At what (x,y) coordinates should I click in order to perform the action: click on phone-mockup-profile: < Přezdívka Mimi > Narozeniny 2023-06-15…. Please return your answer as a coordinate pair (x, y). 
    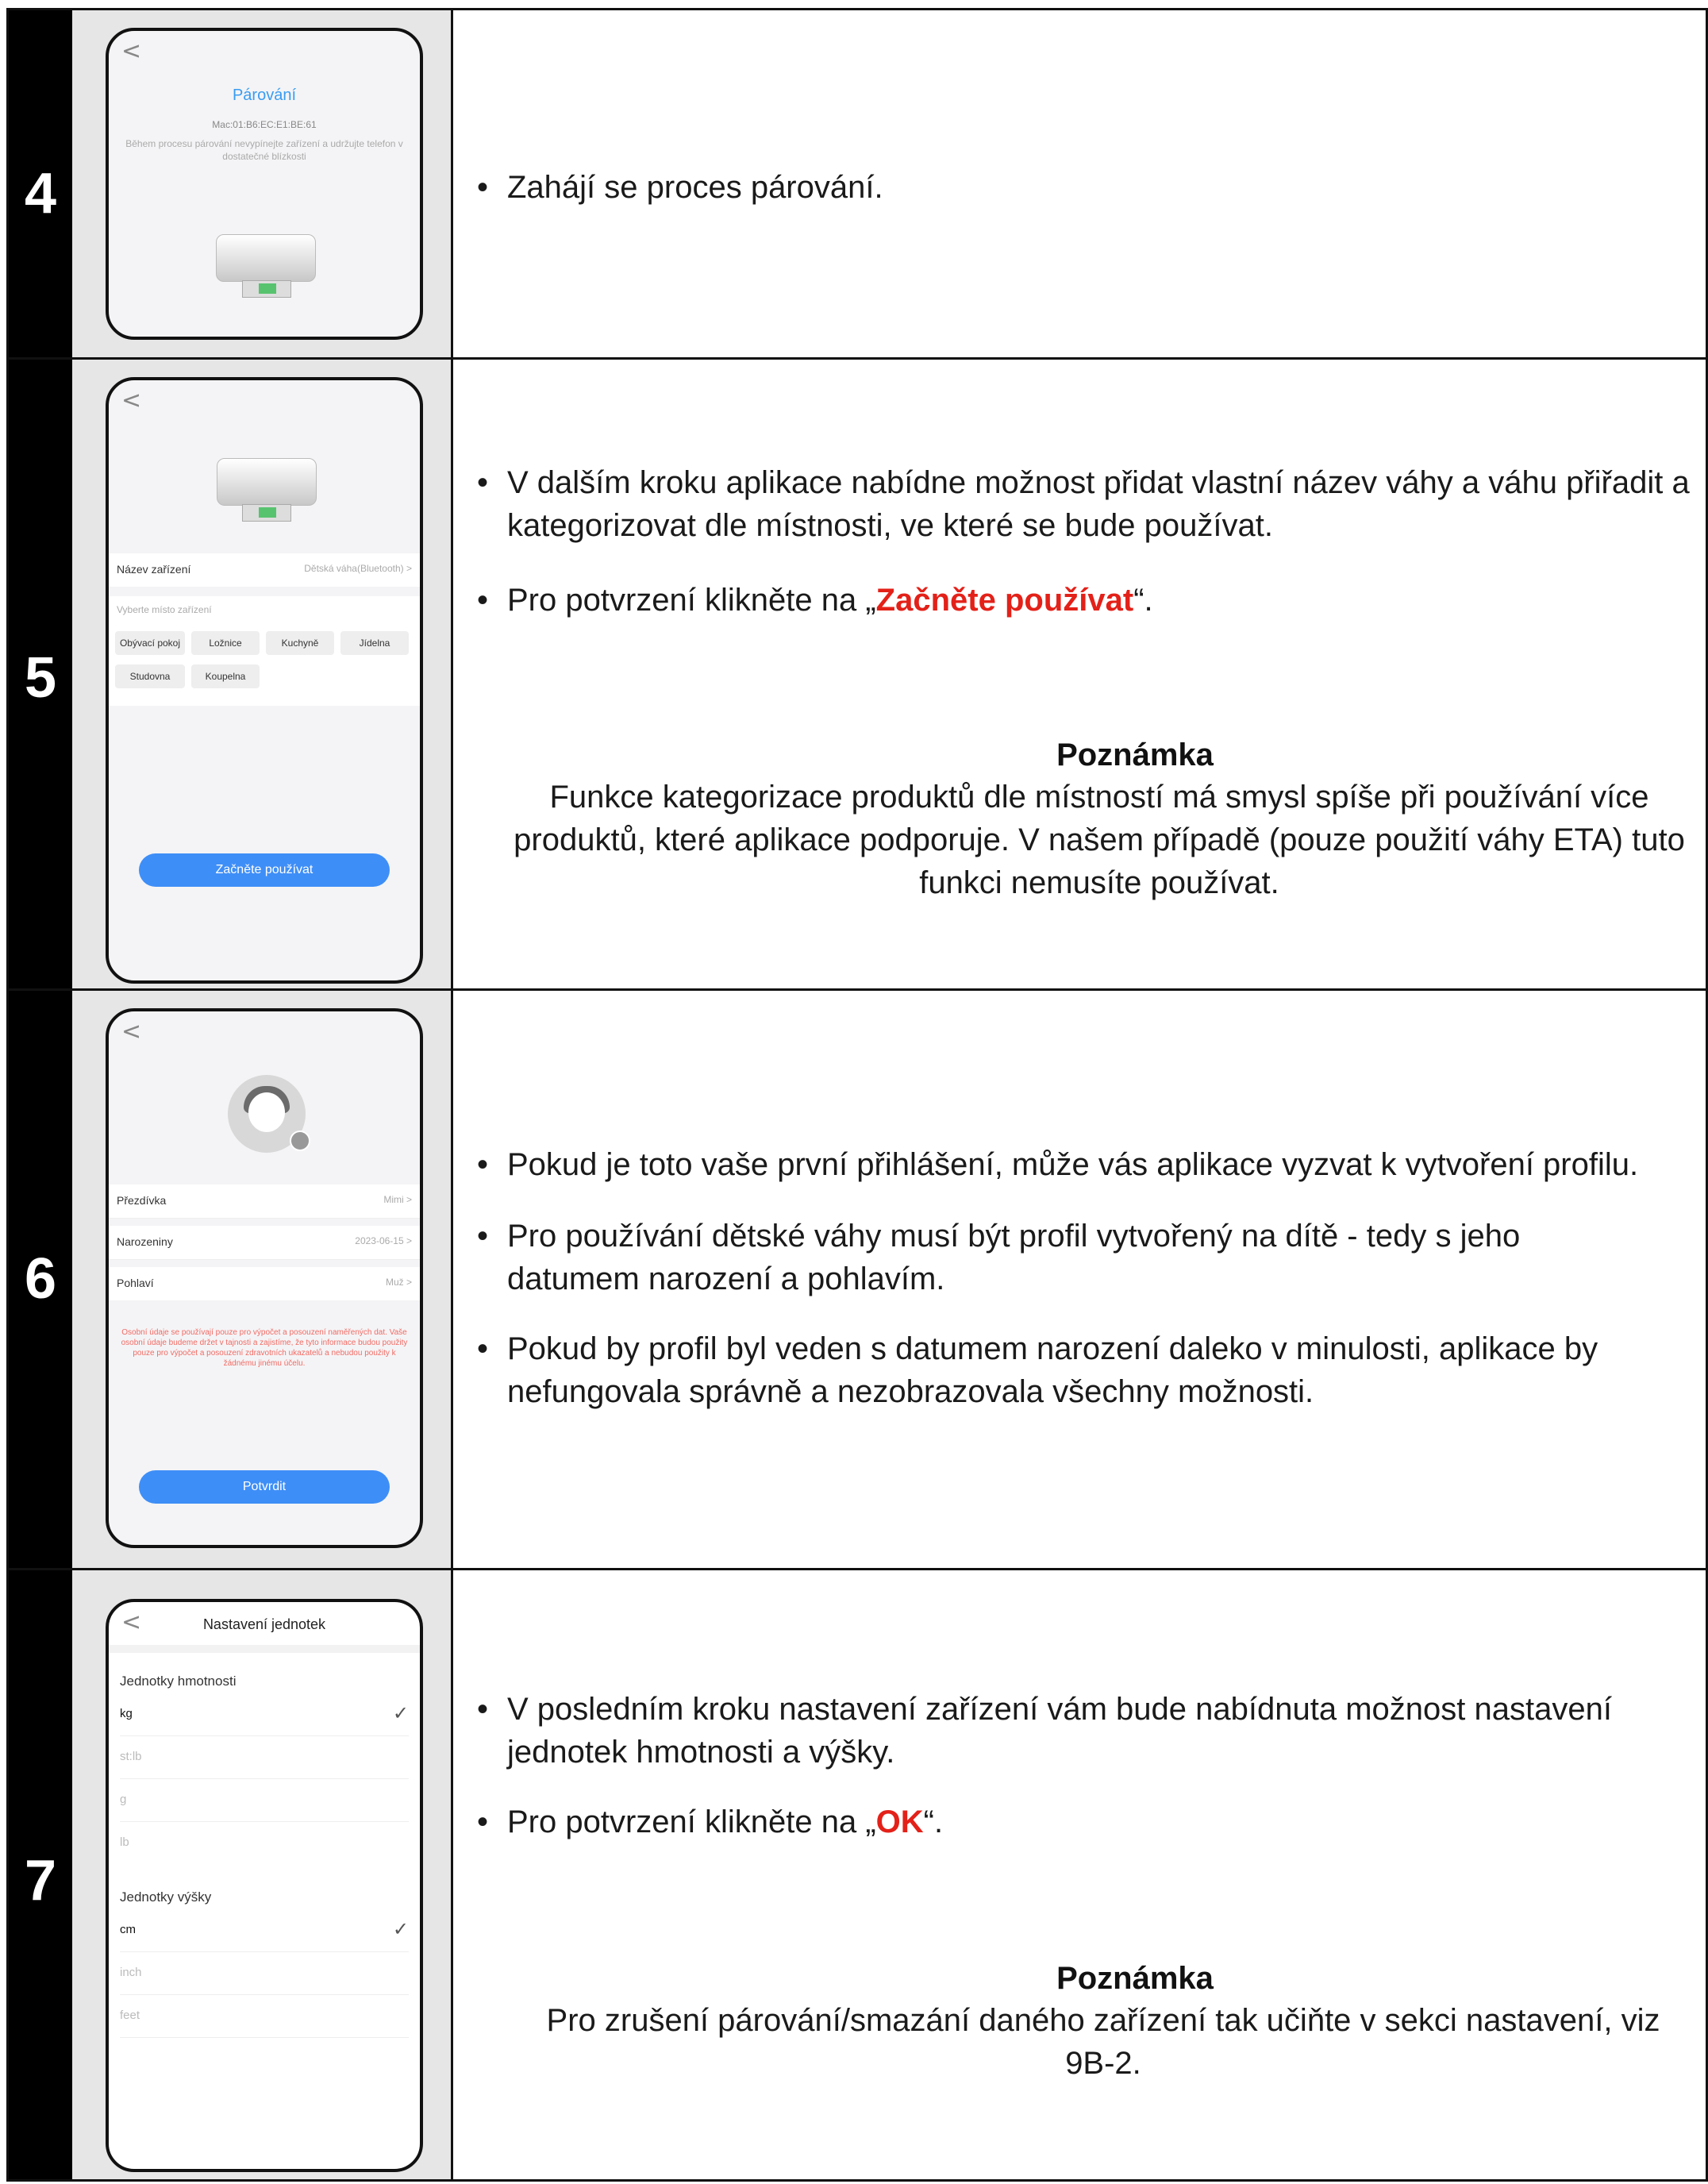
    Looking at the image, I should click on (264, 1278).